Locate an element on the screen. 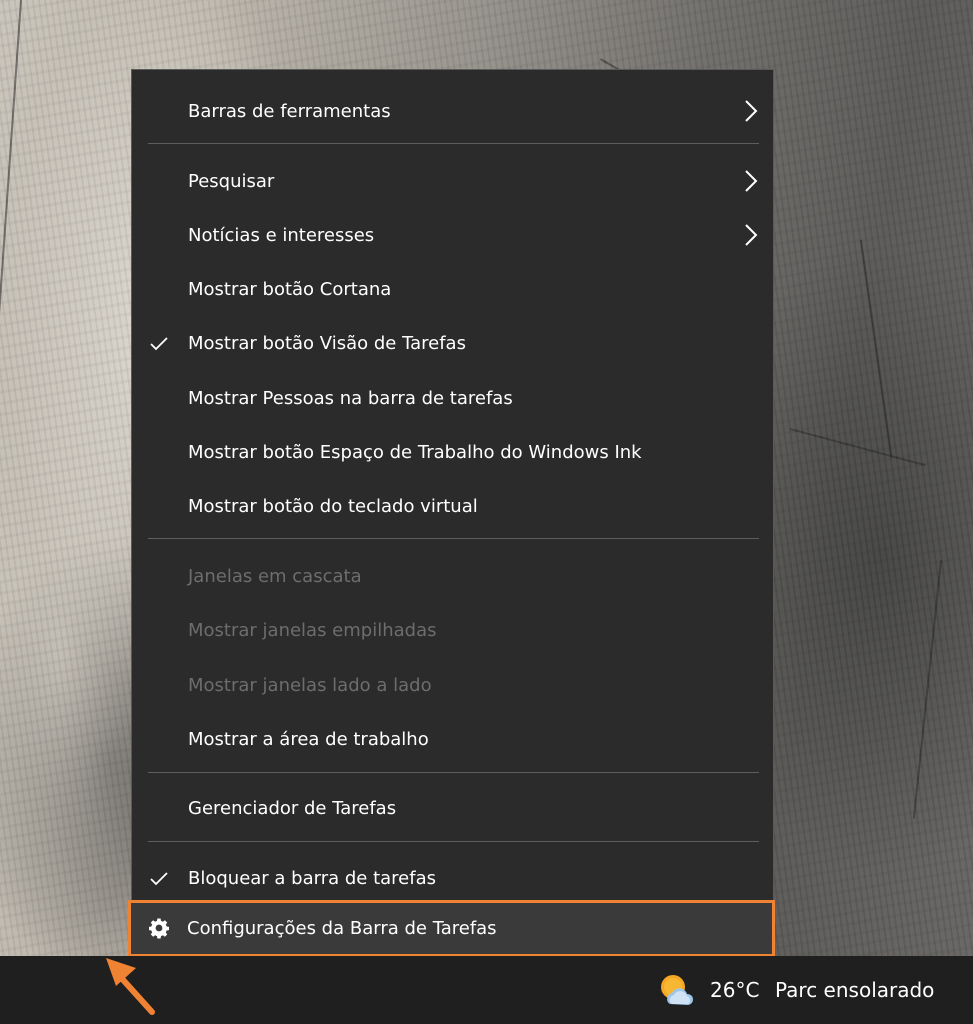 The width and height of the screenshot is (973, 1024). annotation-arrow-icon is located at coordinates (130, 986).